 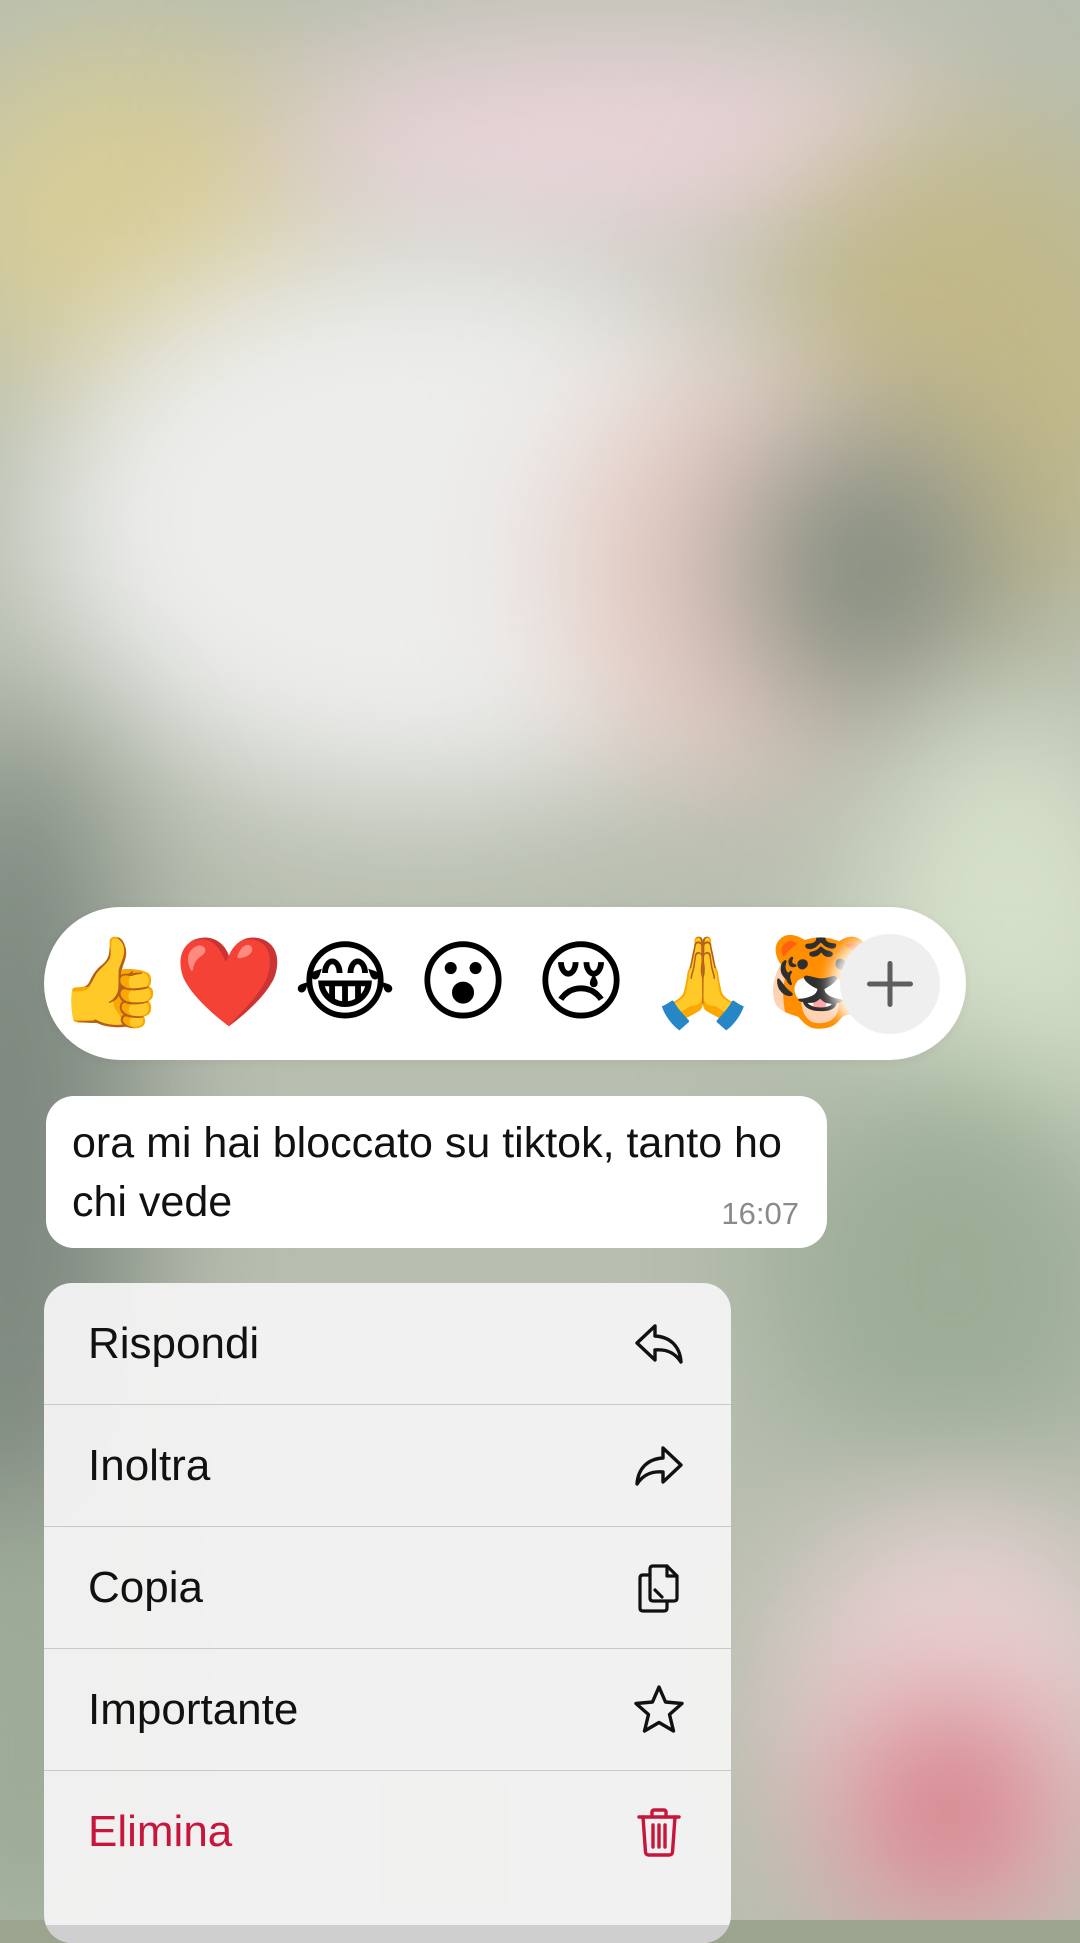 I want to click on face-with-tears-of-joy-reaction: 😂, so click(x=345, y=982).